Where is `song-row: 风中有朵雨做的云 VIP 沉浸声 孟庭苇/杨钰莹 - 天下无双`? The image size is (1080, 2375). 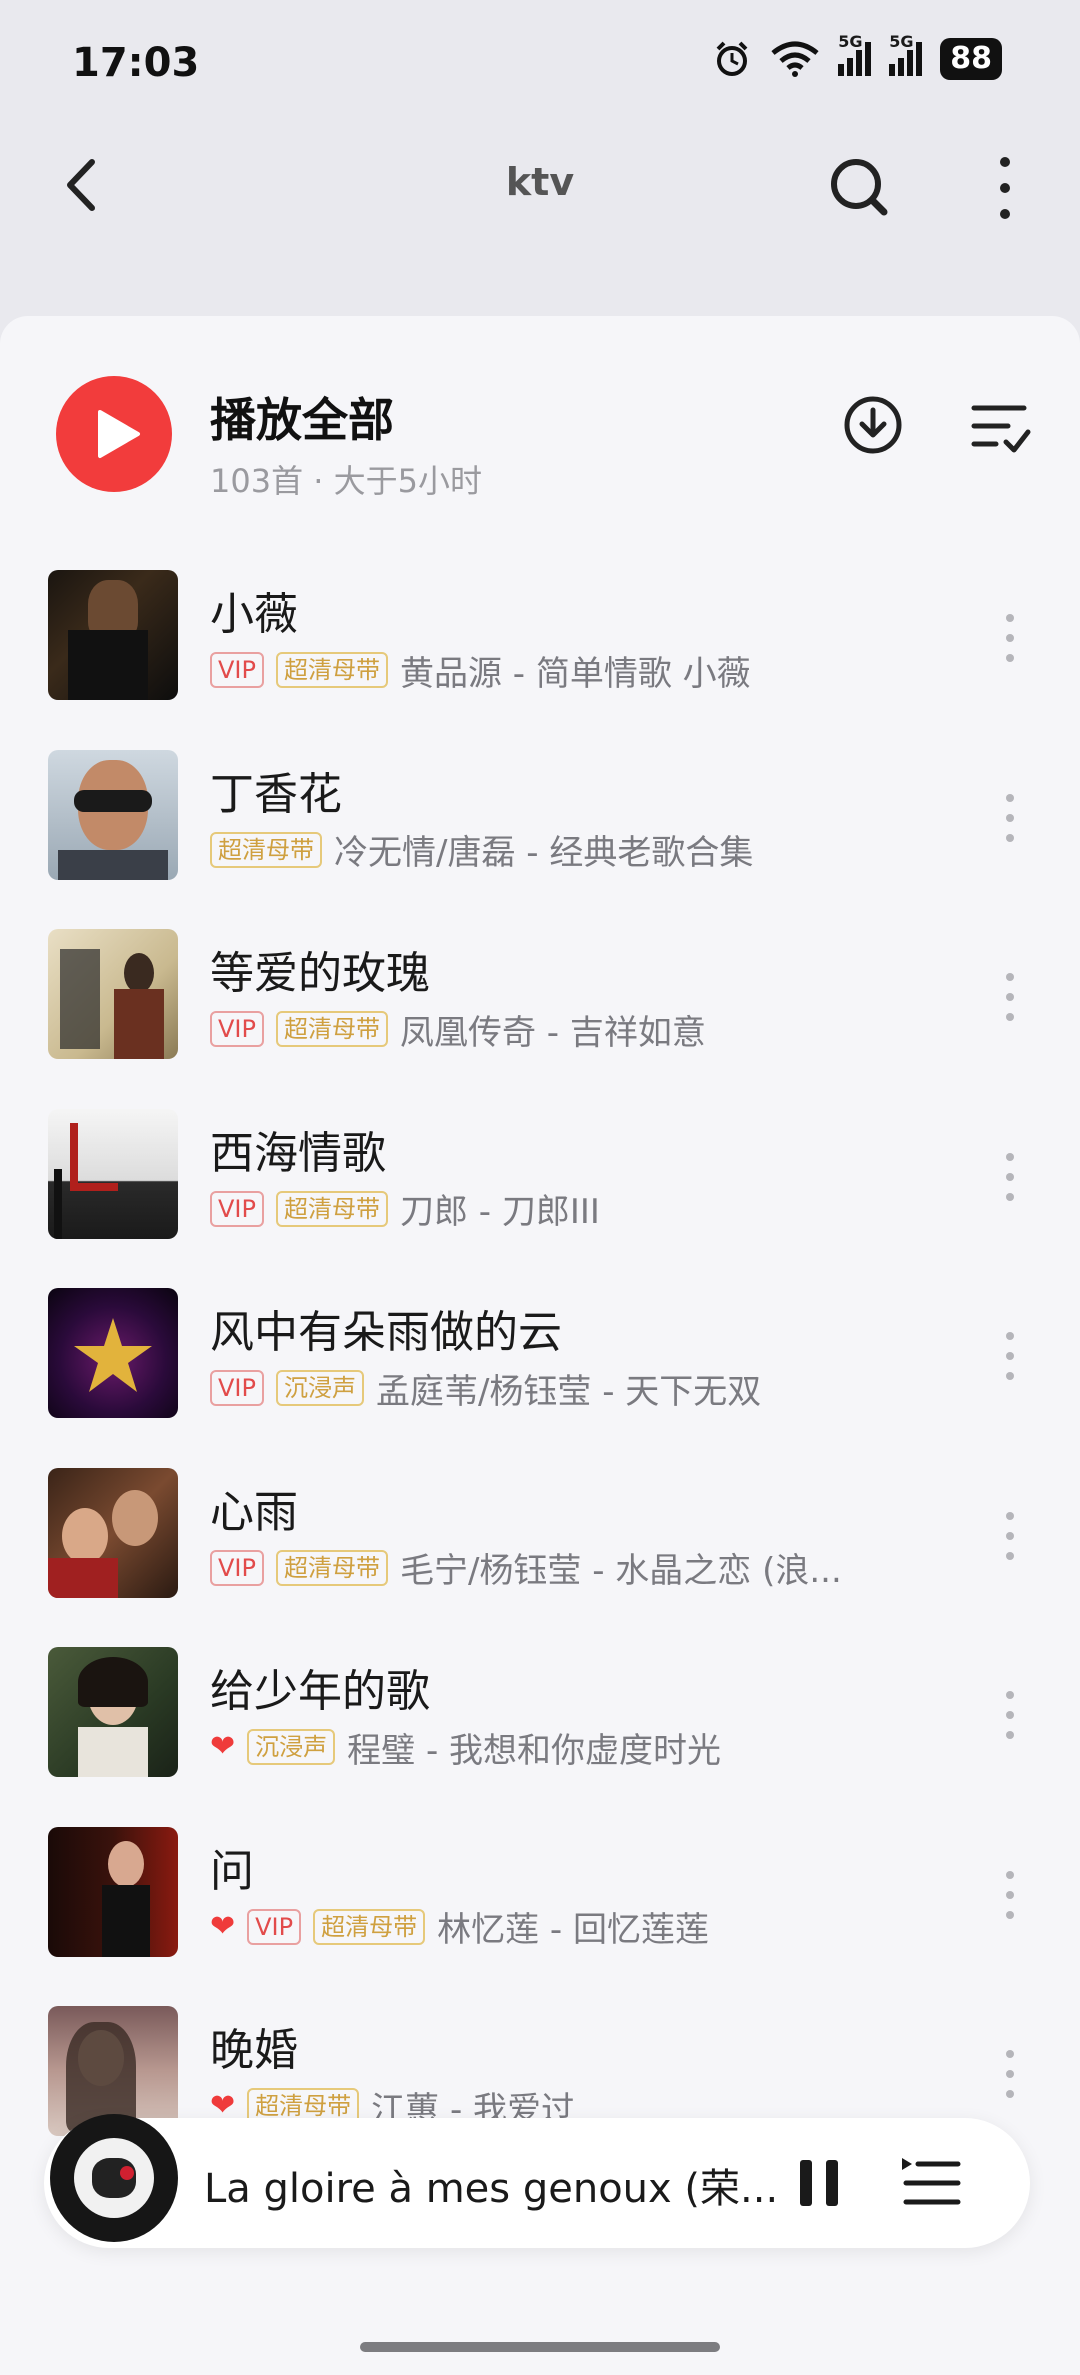
song-row: 风中有朵雨做的云 VIP 沉浸声 孟庭苇/杨钰莹 - 天下无双 is located at coordinates (540, 1360).